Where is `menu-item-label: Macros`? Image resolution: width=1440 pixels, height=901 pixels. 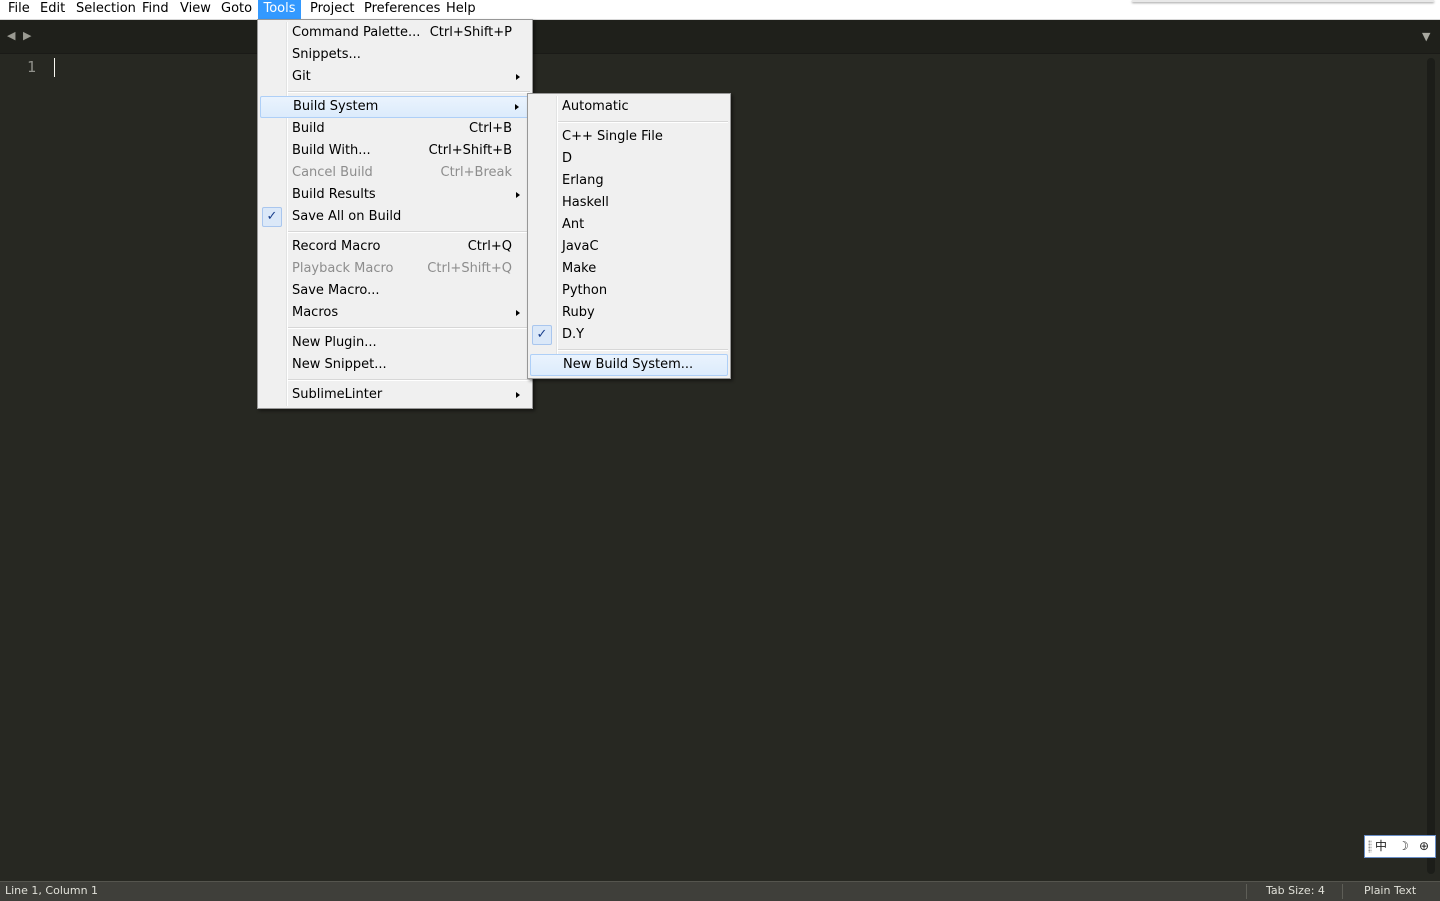 menu-item-label: Macros is located at coordinates (315, 312).